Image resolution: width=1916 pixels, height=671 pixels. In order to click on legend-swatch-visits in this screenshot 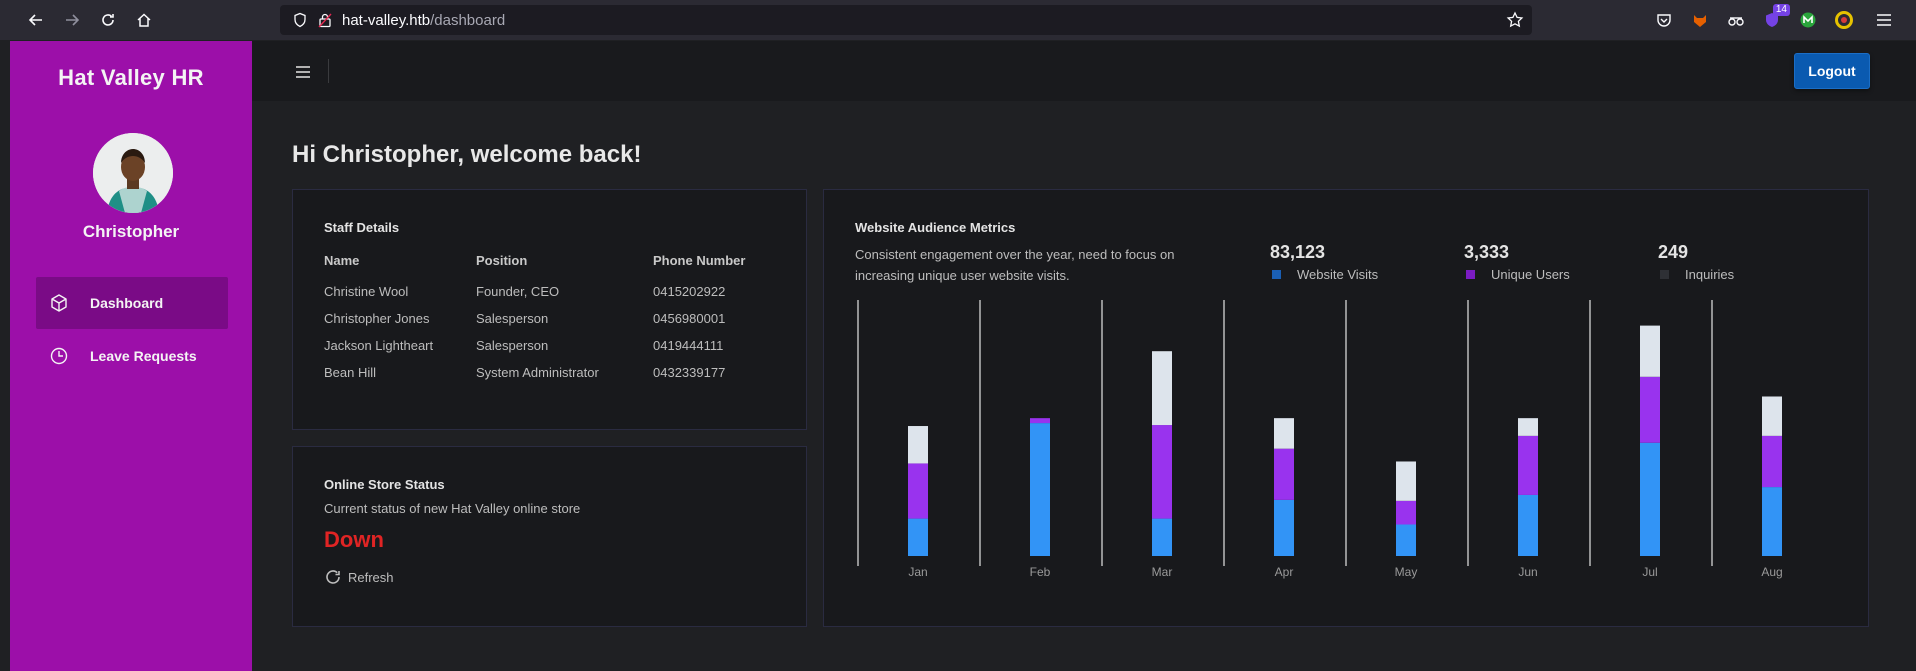, I will do `click(1276, 274)`.